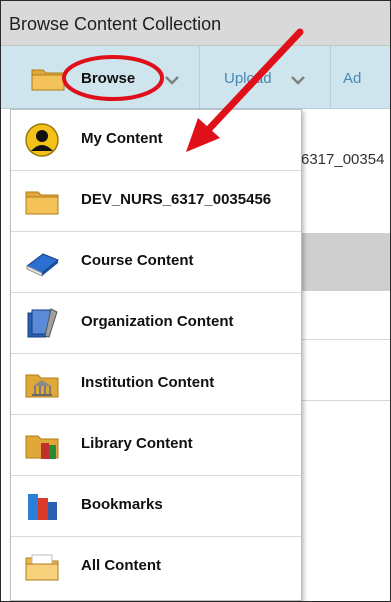 This screenshot has width=391, height=602. What do you see at coordinates (115, 24) in the screenshot?
I see `window-title: Browse Content Collection` at bounding box center [115, 24].